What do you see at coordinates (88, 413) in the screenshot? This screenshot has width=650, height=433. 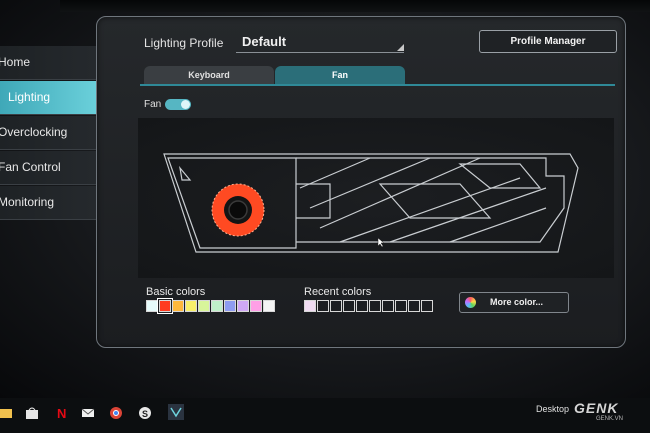 I see `mail-icon` at bounding box center [88, 413].